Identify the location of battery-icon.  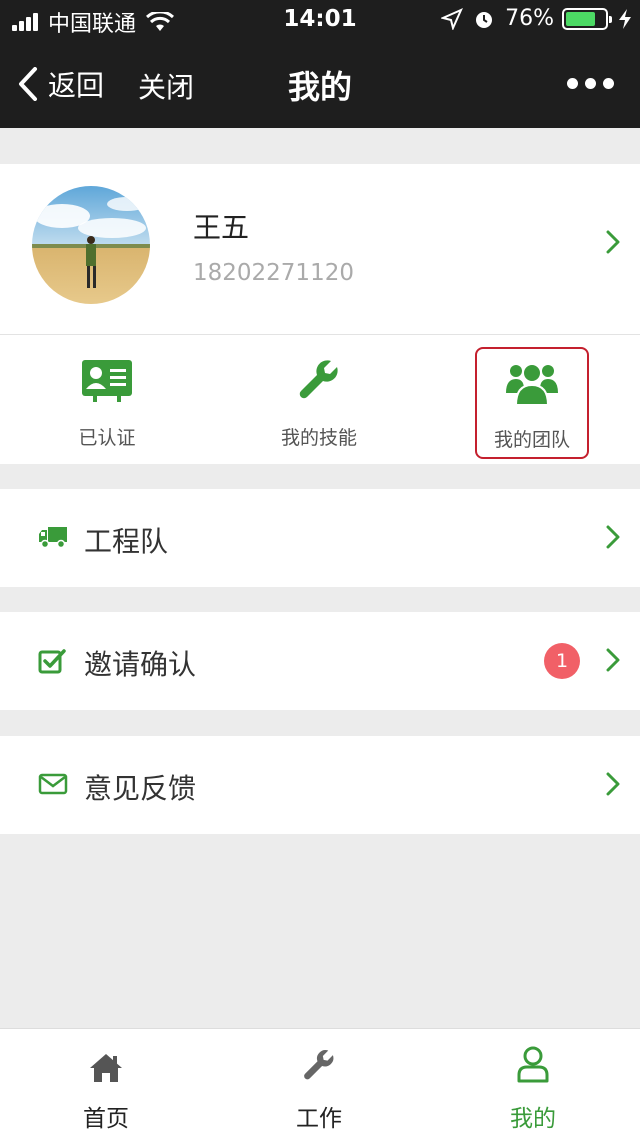
(587, 18).